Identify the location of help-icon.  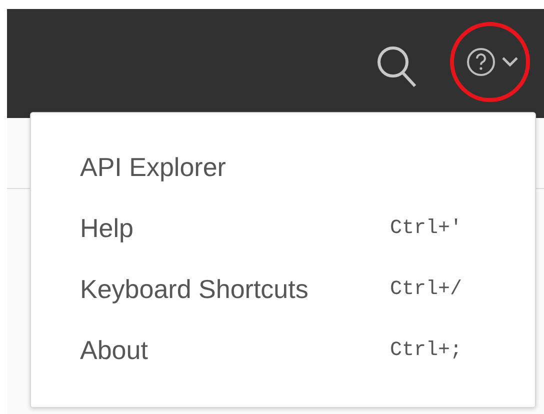
(481, 62).